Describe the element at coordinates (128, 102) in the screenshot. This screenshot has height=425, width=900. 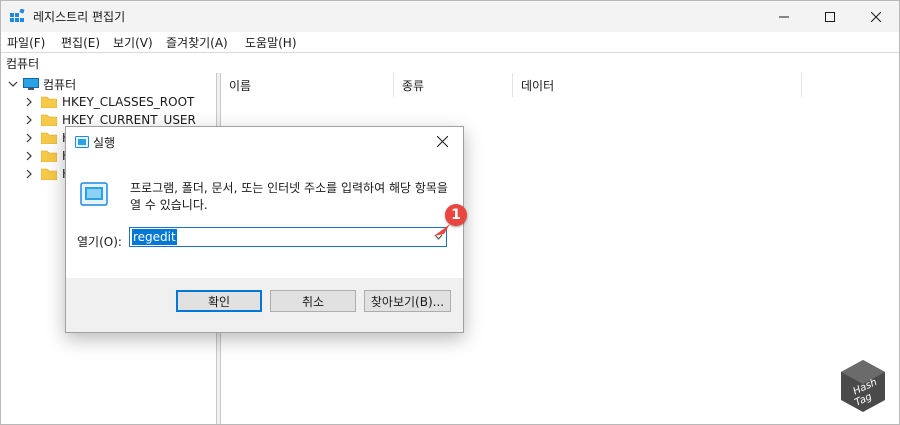
I see `tree-item-label: HKEY_CLASSES_ROOT` at that location.